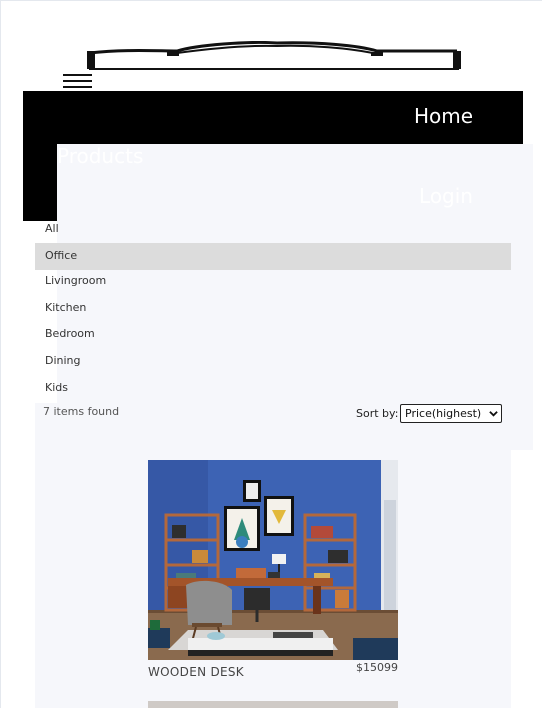  Describe the element at coordinates (273, 231) in the screenshot. I see `category-all: All` at that location.